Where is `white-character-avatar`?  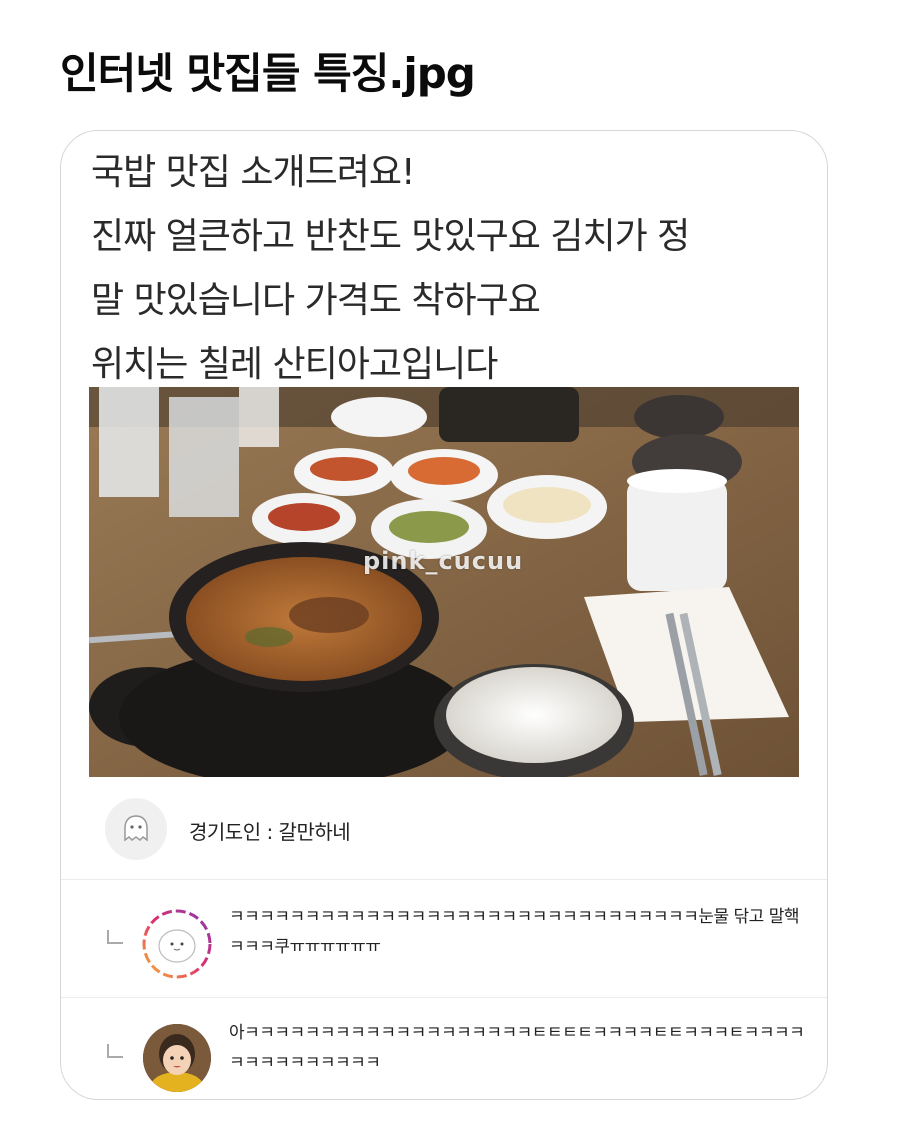
white-character-avatar is located at coordinates (177, 944).